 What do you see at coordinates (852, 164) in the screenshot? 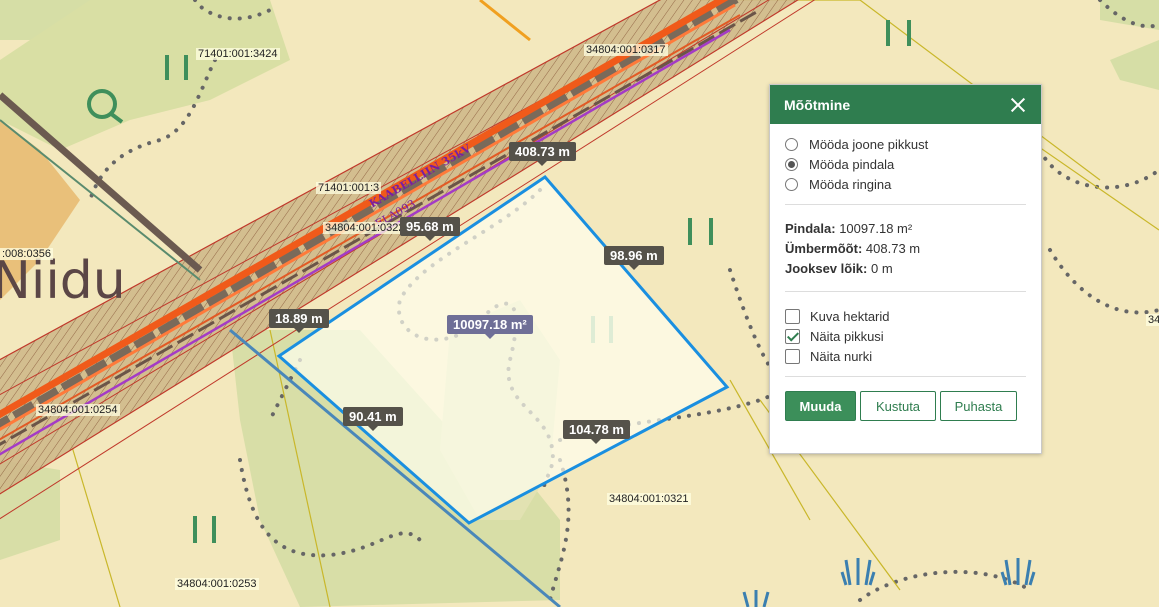
I see `mode-label: Mööda pindala` at bounding box center [852, 164].